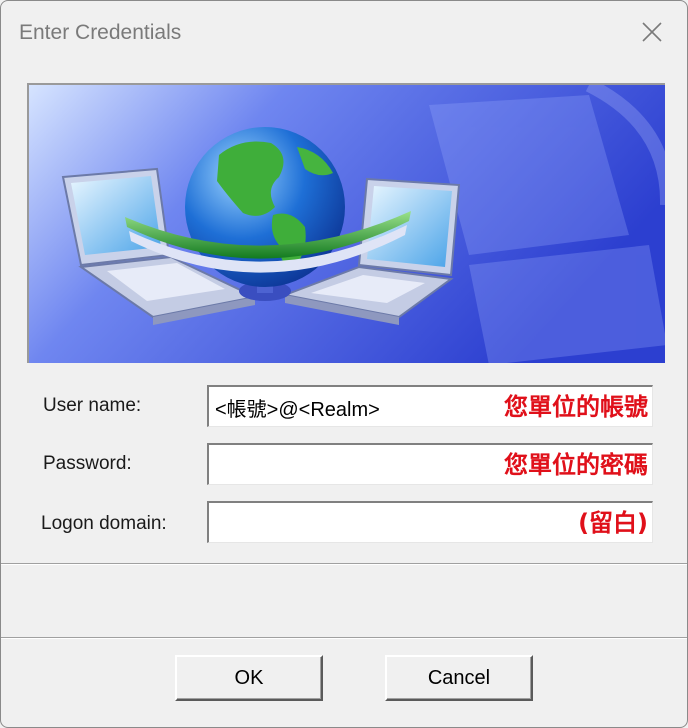  Describe the element at coordinates (344, 638) in the screenshot. I see `separator-bottom` at that location.